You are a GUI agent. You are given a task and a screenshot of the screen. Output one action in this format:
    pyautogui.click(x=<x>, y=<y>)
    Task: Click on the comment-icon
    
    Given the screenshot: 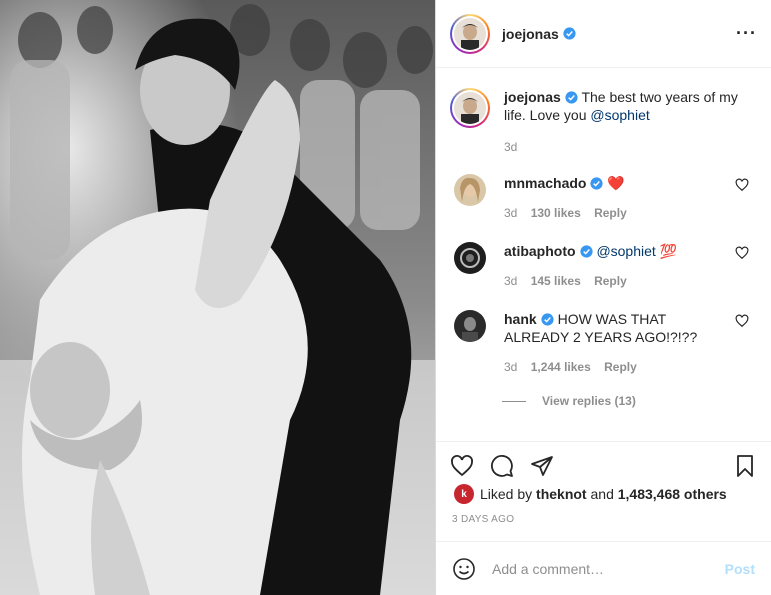 What is the action you would take?
    pyautogui.click(x=502, y=466)
    